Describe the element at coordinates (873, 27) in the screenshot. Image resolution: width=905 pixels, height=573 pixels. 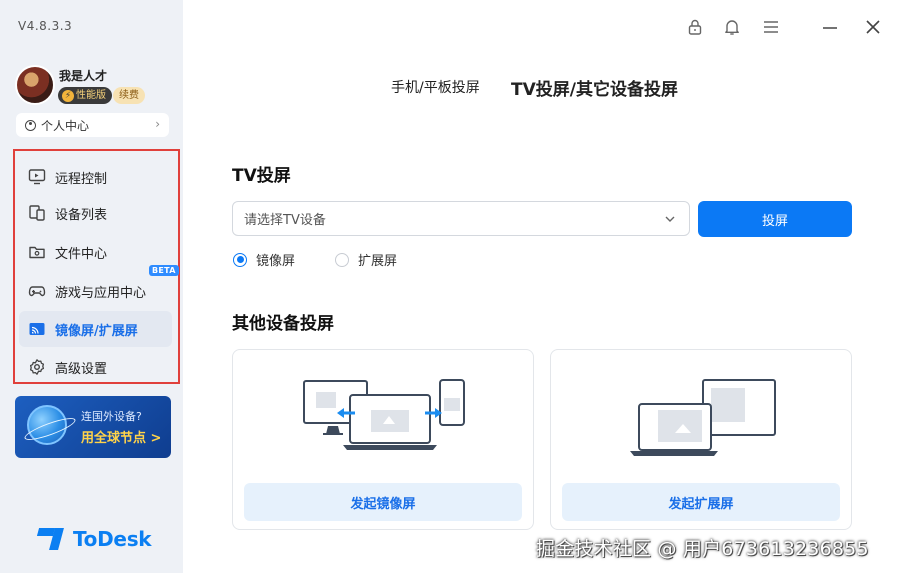
I see `close-icon` at that location.